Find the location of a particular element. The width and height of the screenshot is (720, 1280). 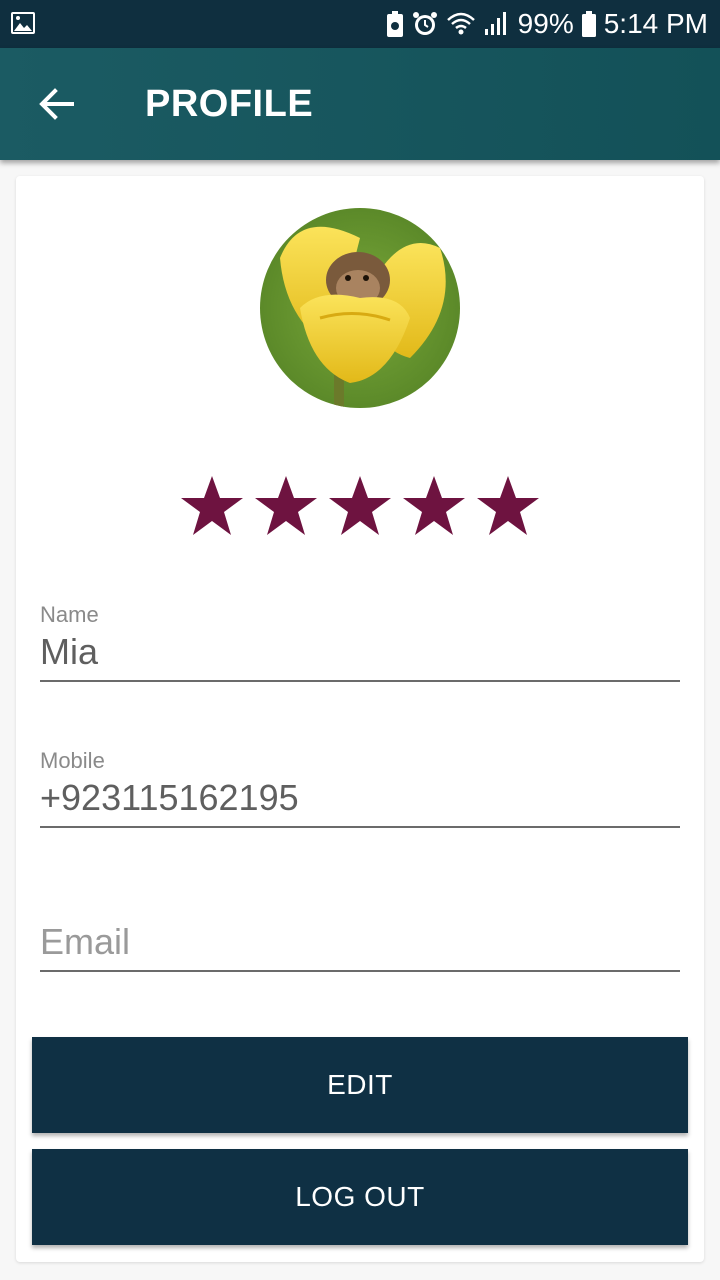

battery-percent: 99% is located at coordinates (545, 23).